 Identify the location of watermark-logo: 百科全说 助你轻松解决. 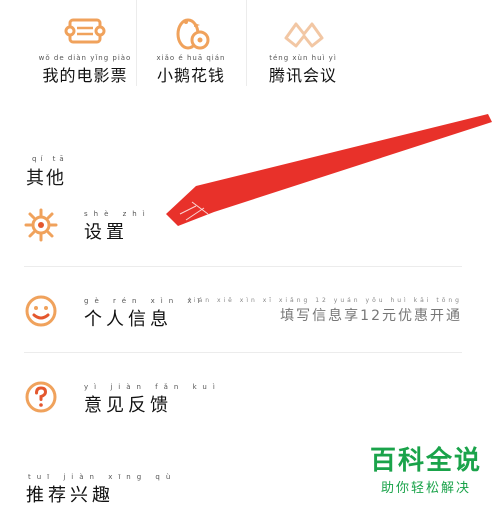
(426, 468).